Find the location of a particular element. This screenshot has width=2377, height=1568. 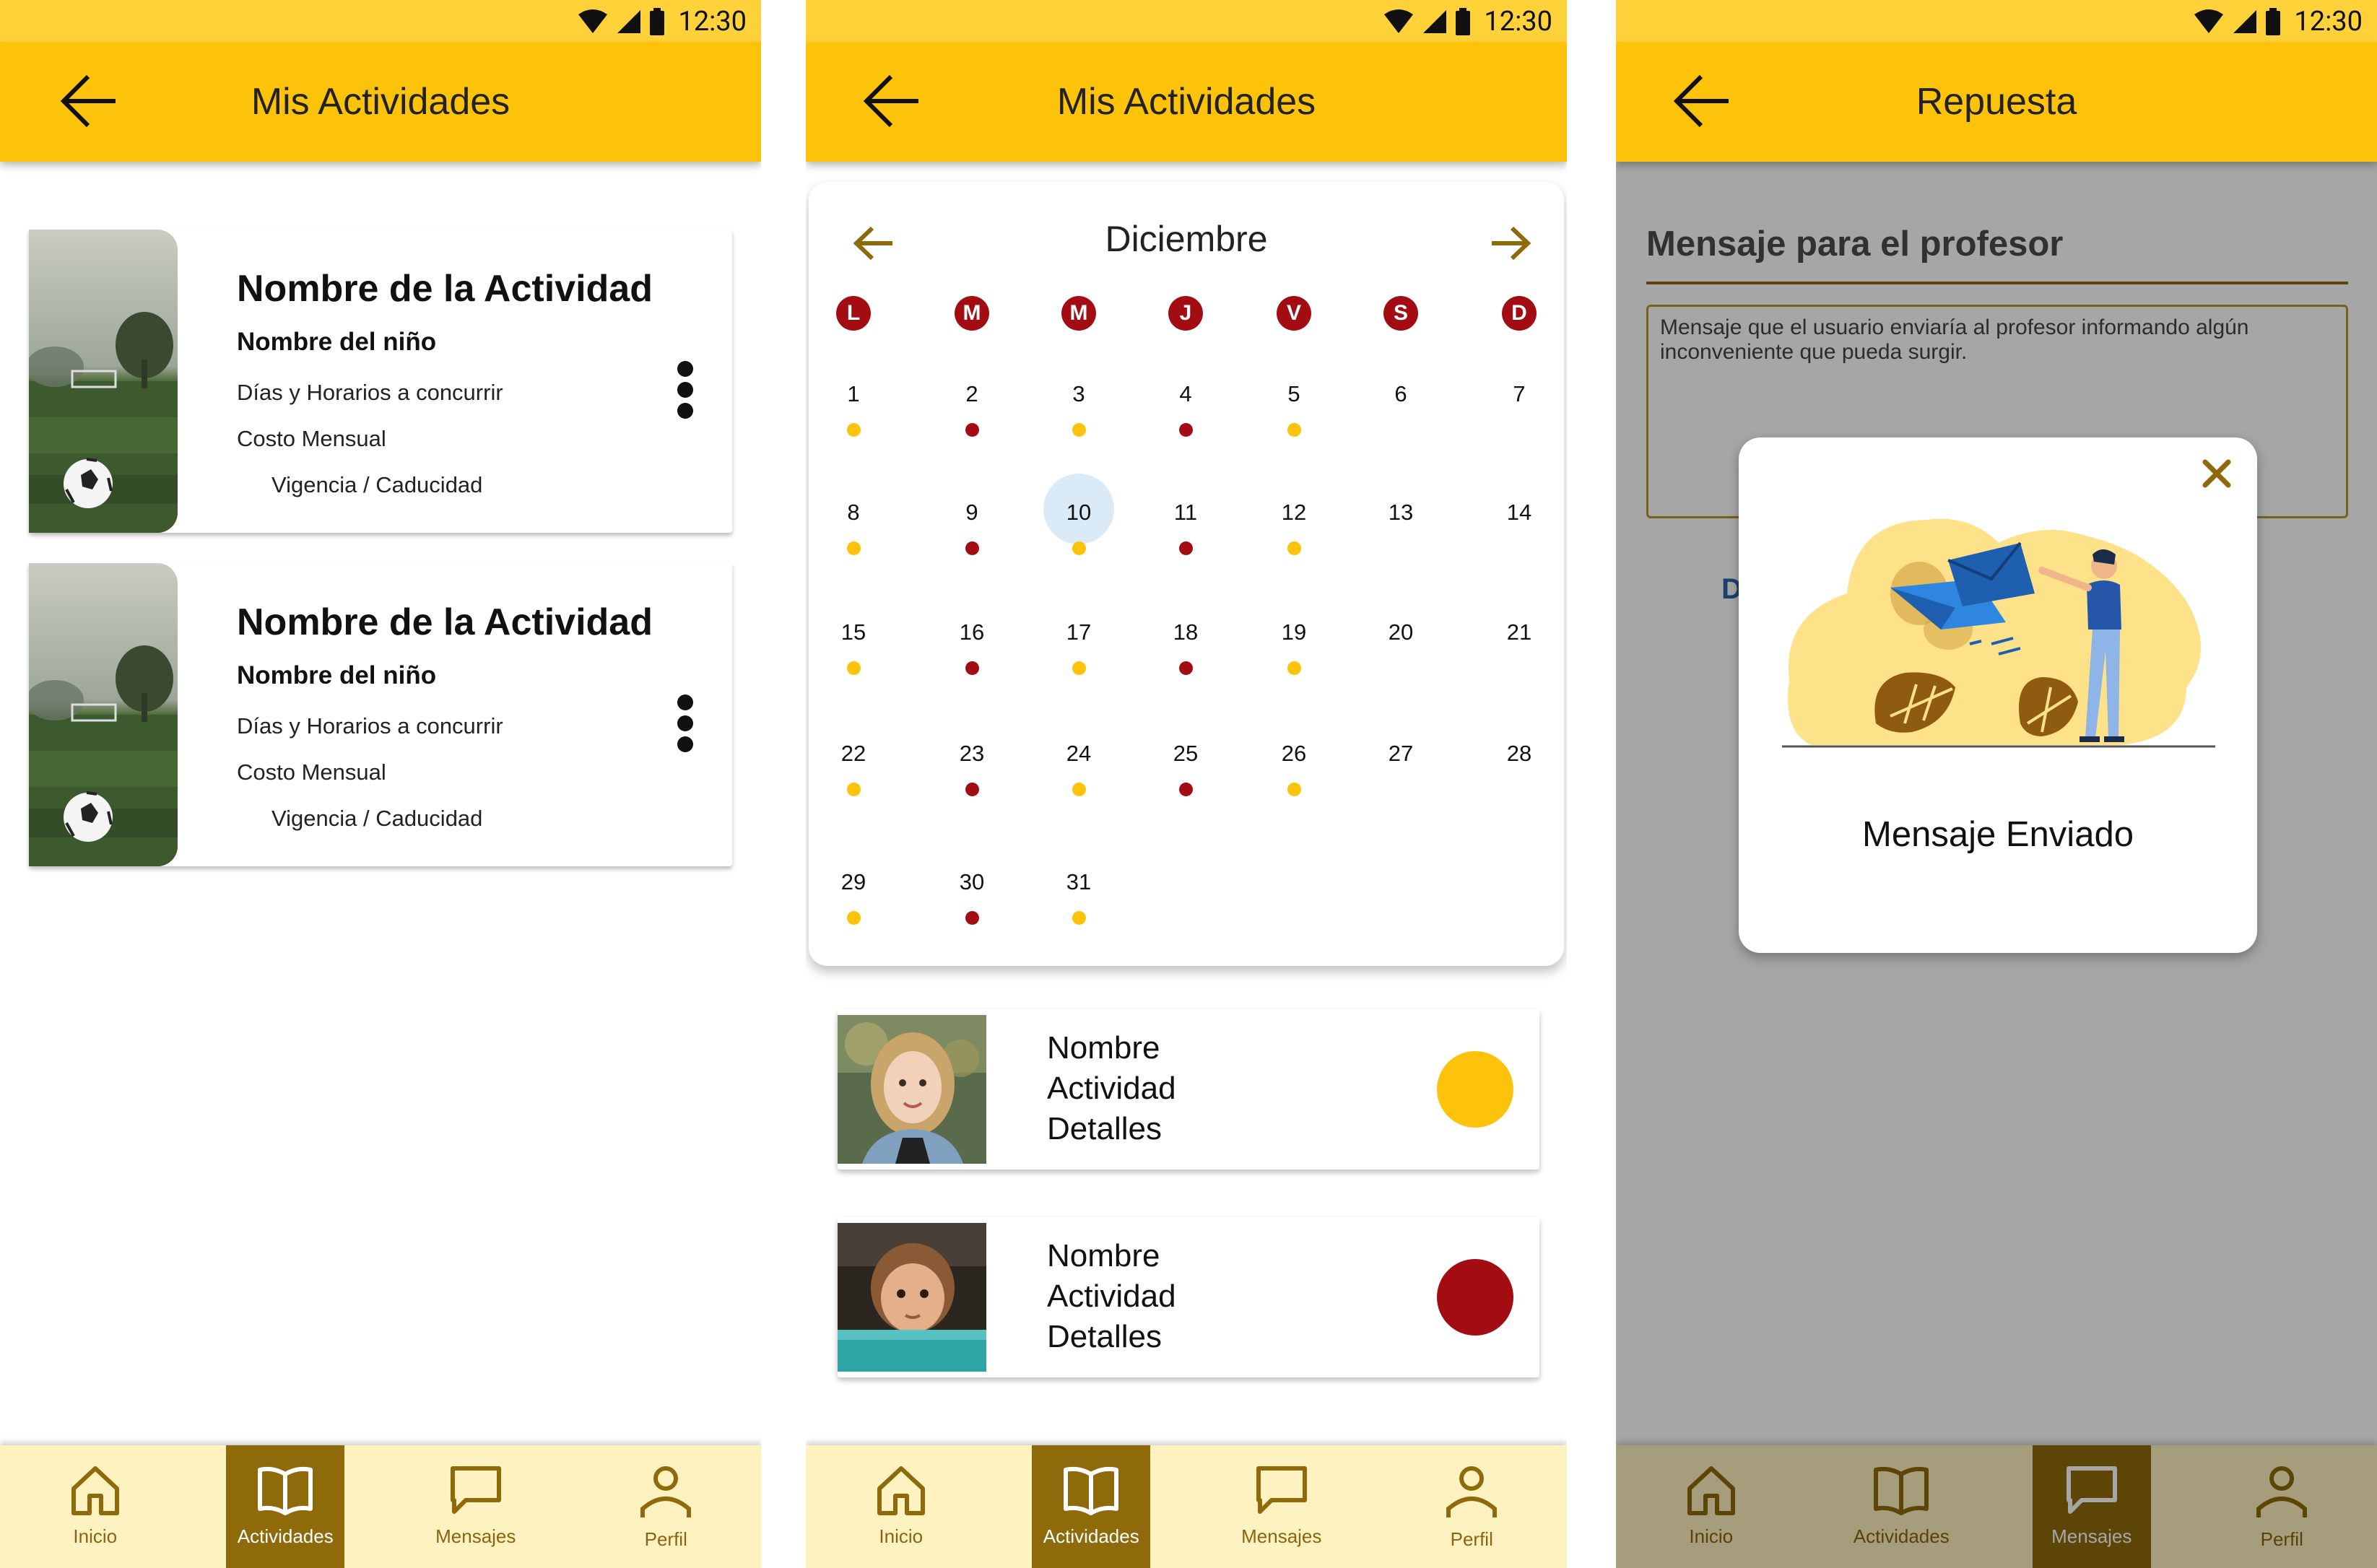

calendar-day: 16 is located at coordinates (972, 651).